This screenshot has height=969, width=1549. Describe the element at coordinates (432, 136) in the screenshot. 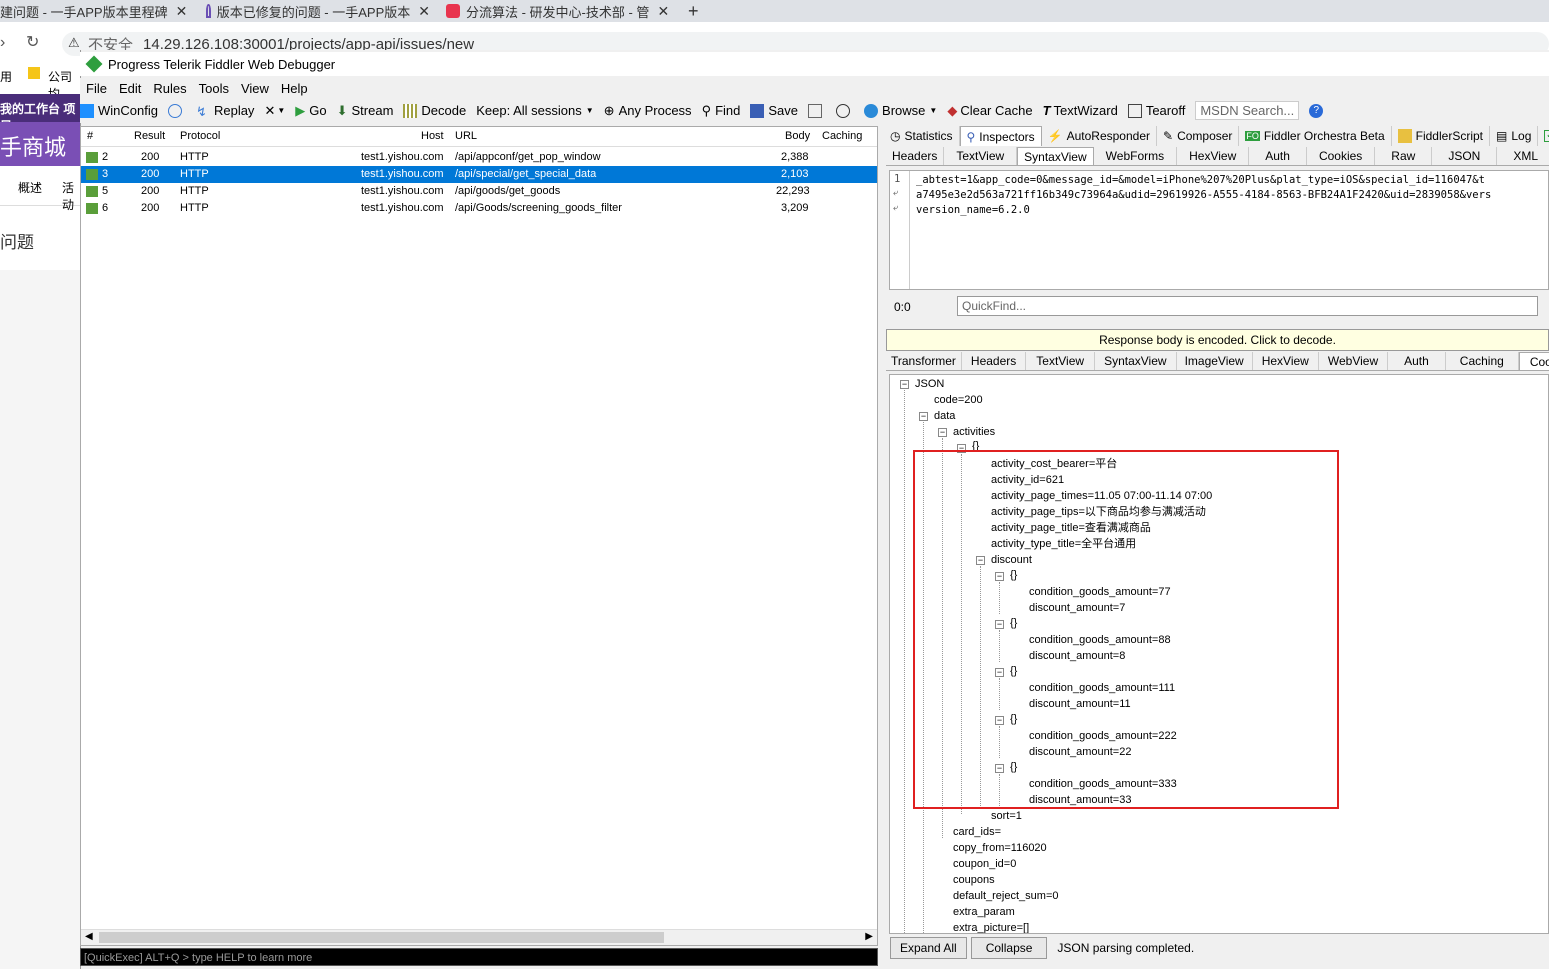

I see `col-host: Host` at that location.